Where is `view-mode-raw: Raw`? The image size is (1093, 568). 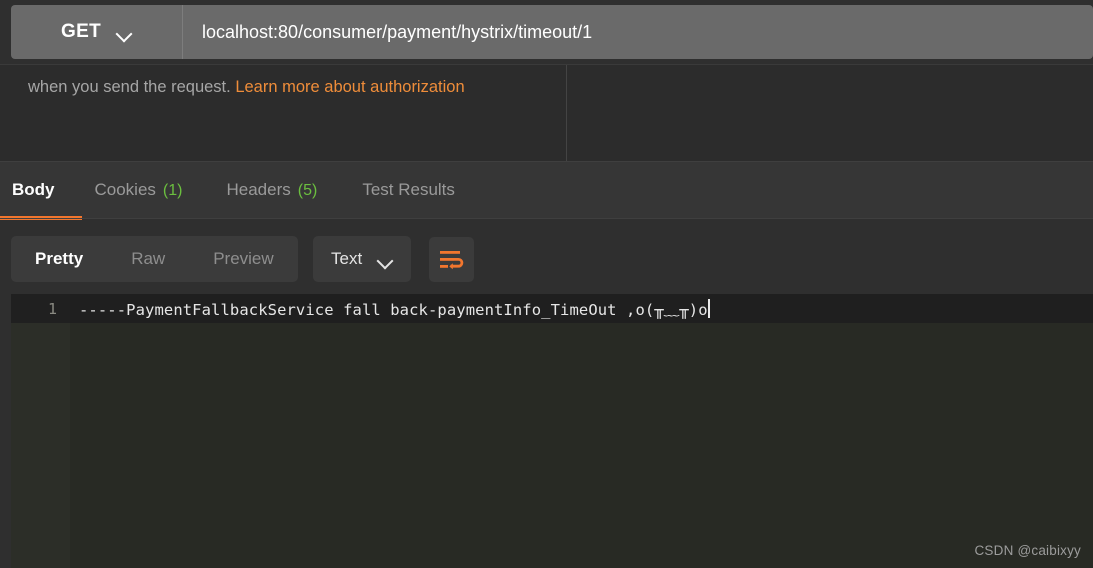 view-mode-raw: Raw is located at coordinates (148, 259).